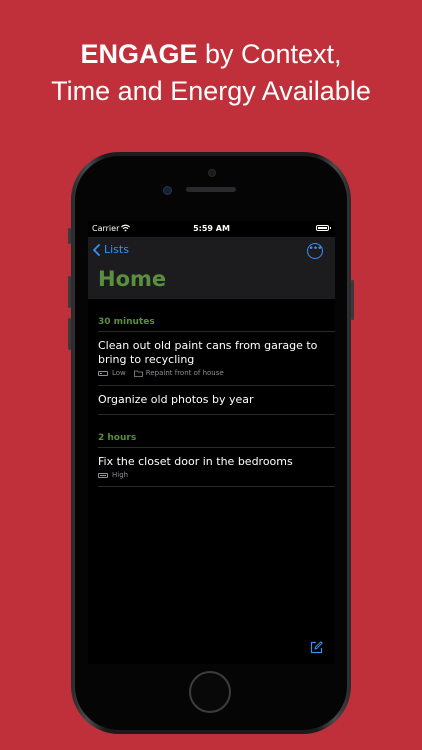 This screenshot has height=750, width=422. Describe the element at coordinates (139, 54) in the screenshot. I see `headline-bold: ENGAGE` at that location.